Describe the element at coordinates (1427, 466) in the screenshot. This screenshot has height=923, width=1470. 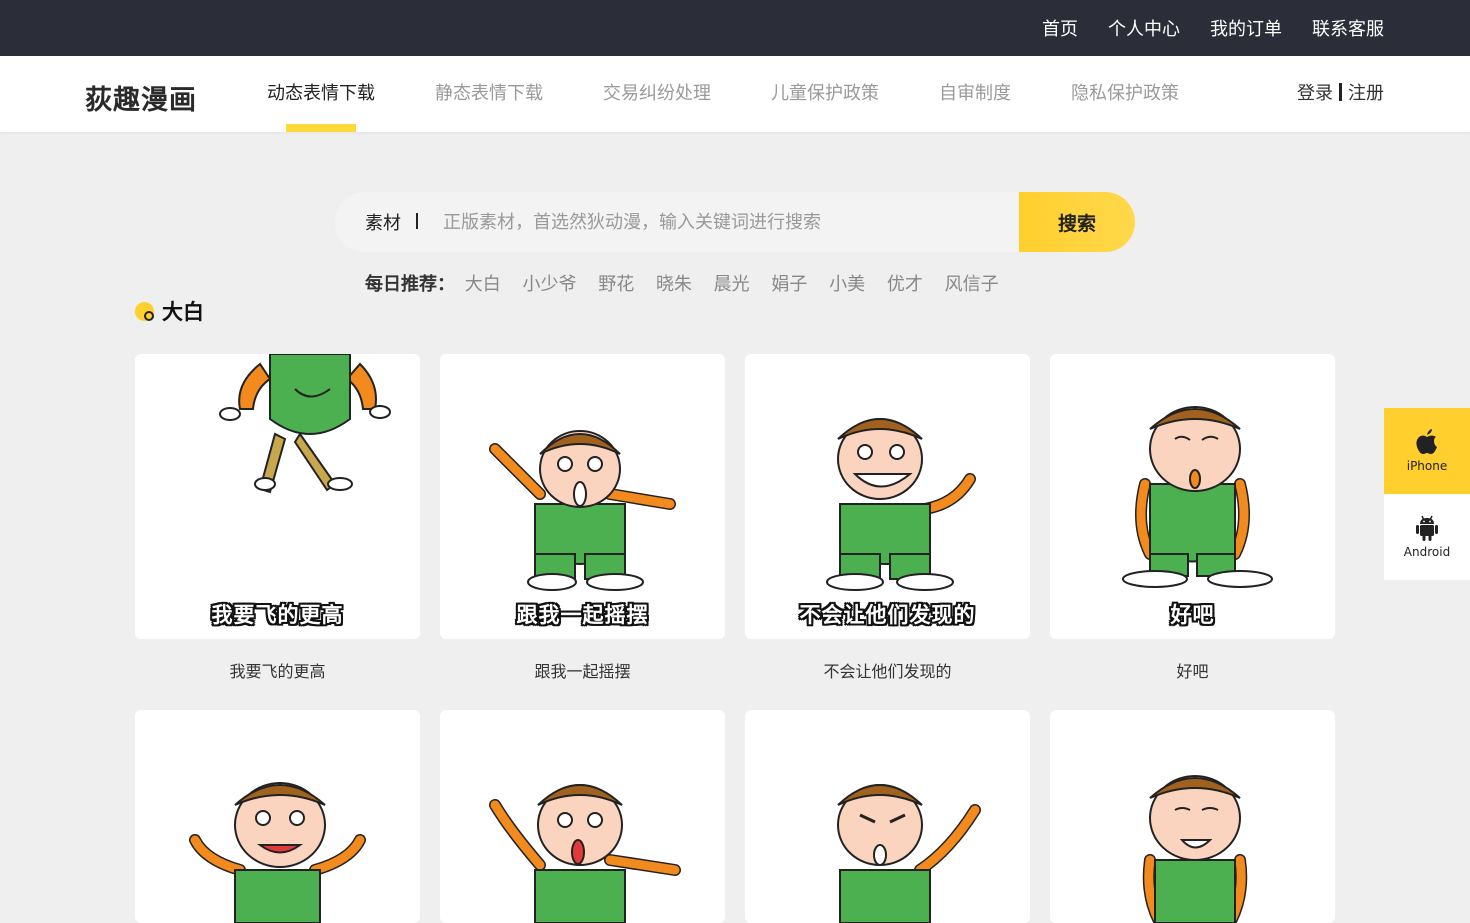
I see `iphone-label: iPhone` at that location.